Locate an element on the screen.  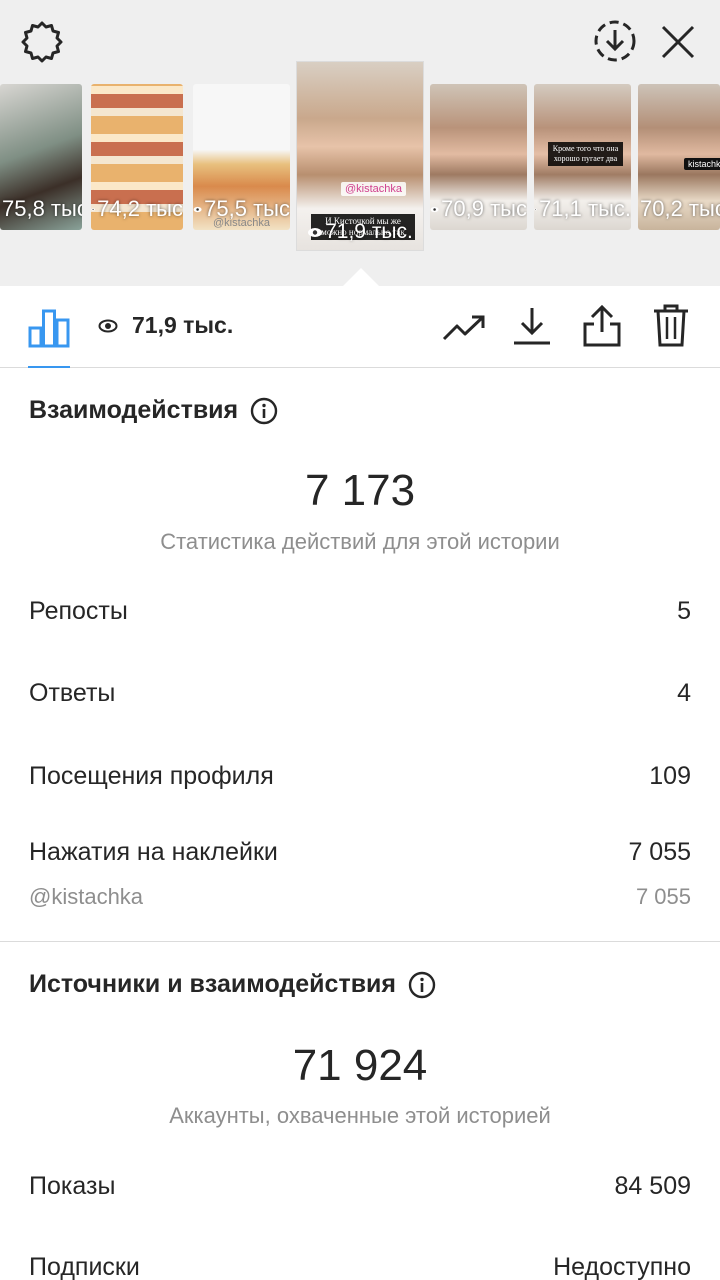
story-thumbnail: @kistachka 75,5 тыс is located at coordinates (241, 157).